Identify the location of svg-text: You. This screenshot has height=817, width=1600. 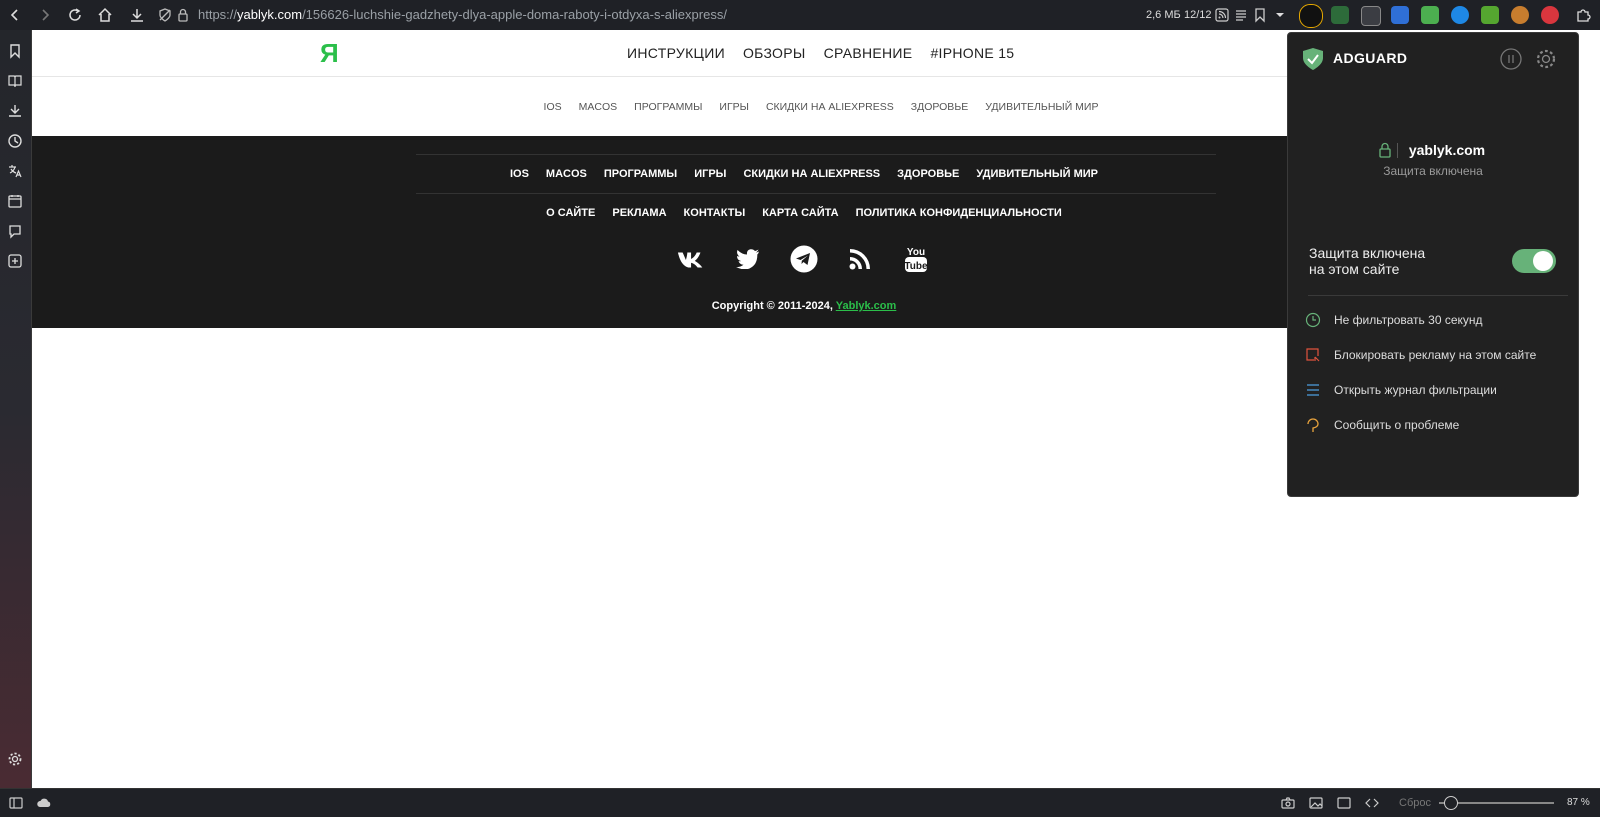
(916, 252).